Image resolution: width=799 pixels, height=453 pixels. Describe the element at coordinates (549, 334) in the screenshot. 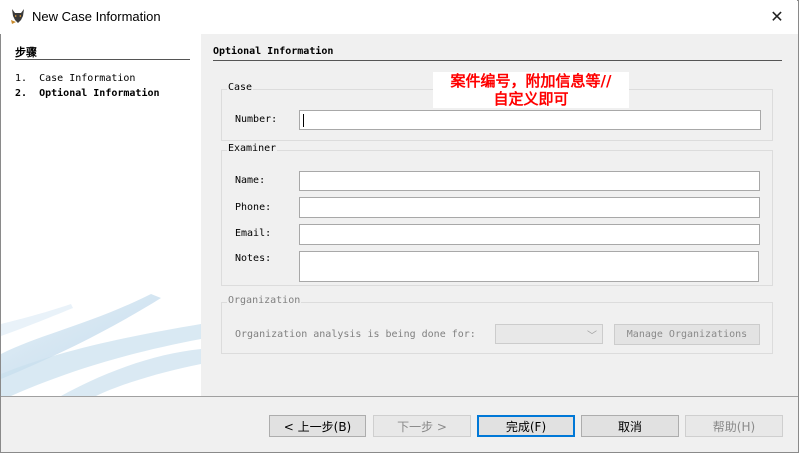

I see `organization-select: ﹀` at that location.